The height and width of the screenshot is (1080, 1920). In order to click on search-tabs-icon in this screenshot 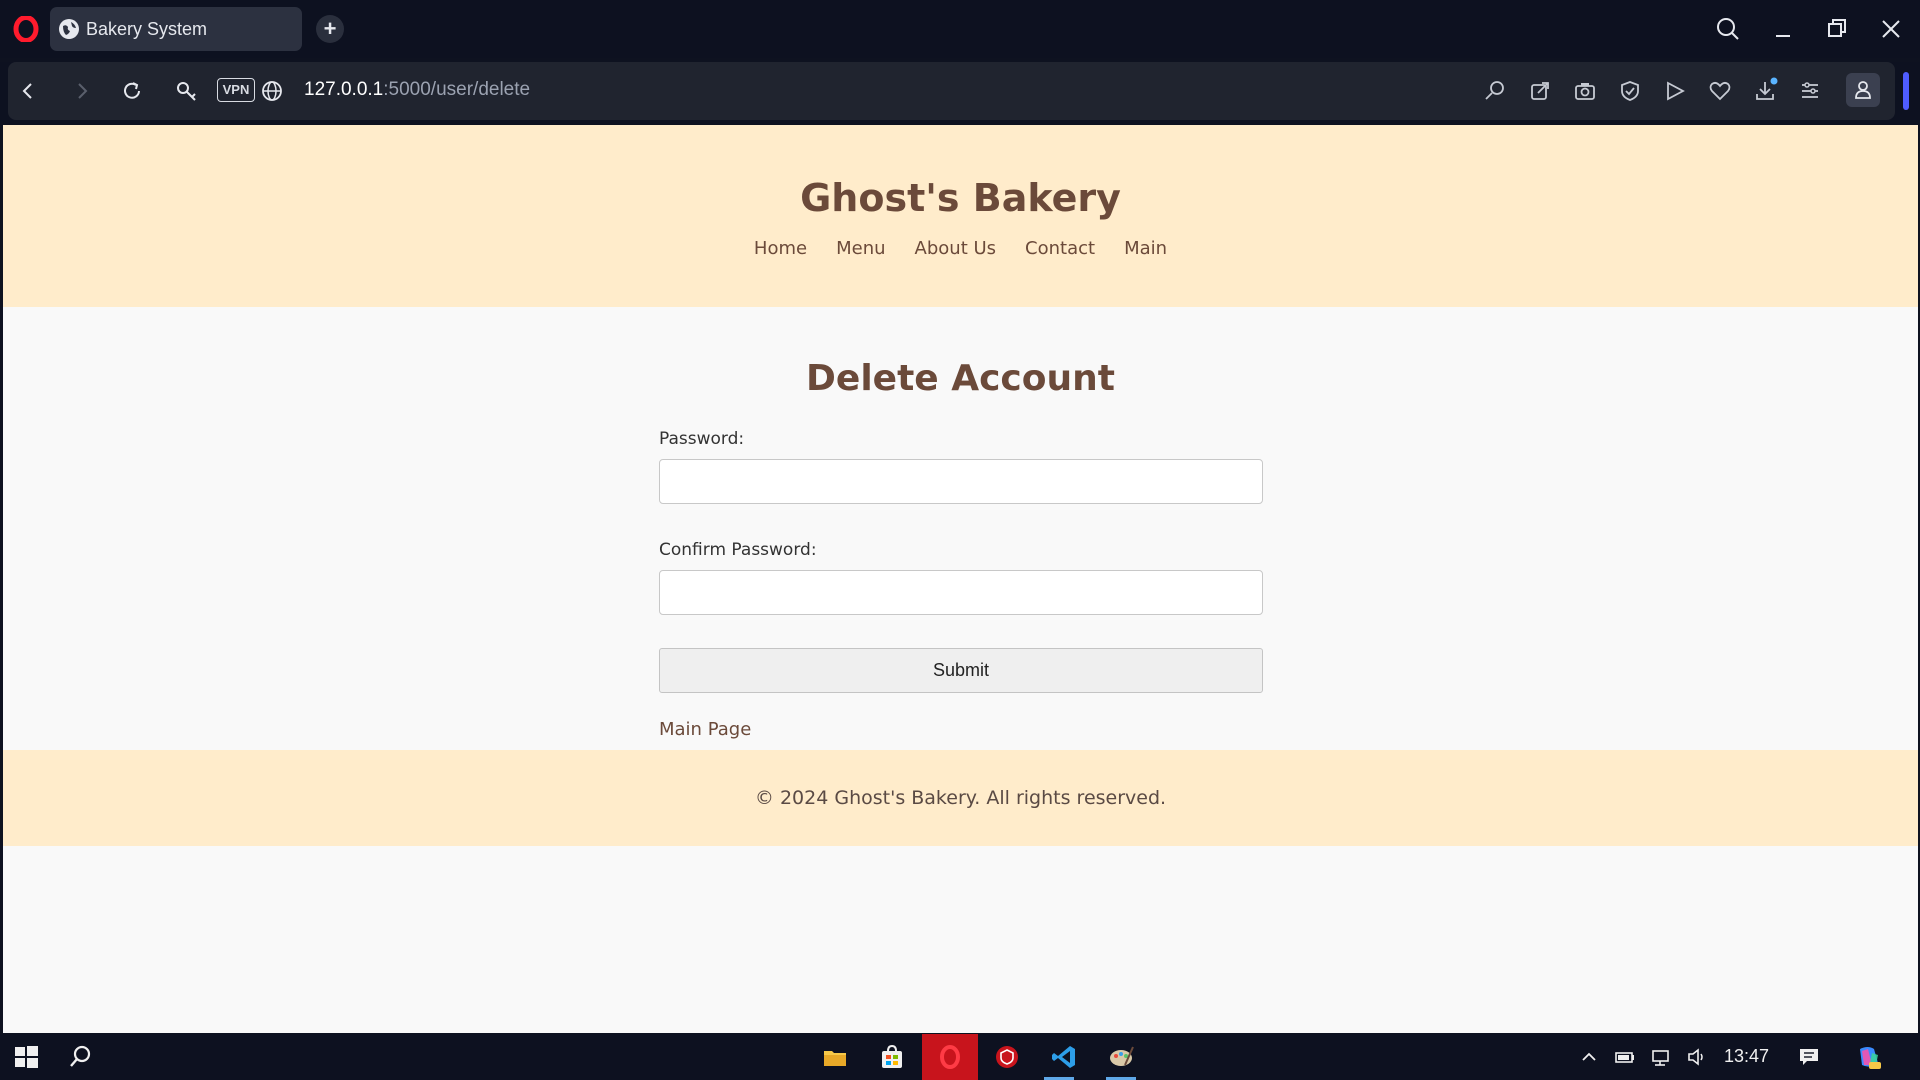, I will do `click(1728, 29)`.